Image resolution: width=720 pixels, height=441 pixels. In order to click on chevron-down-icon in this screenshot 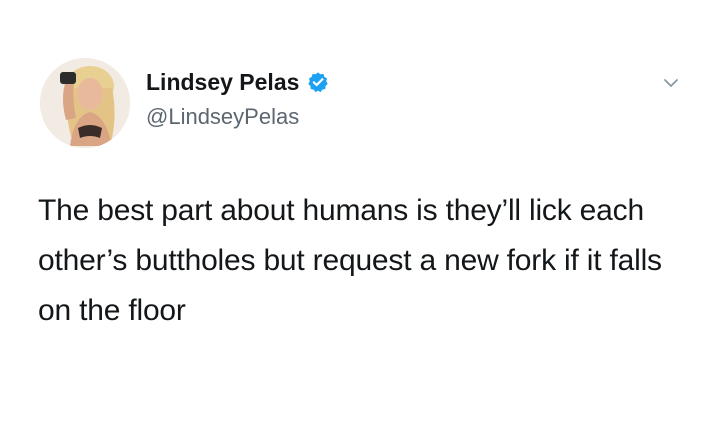, I will do `click(671, 83)`.